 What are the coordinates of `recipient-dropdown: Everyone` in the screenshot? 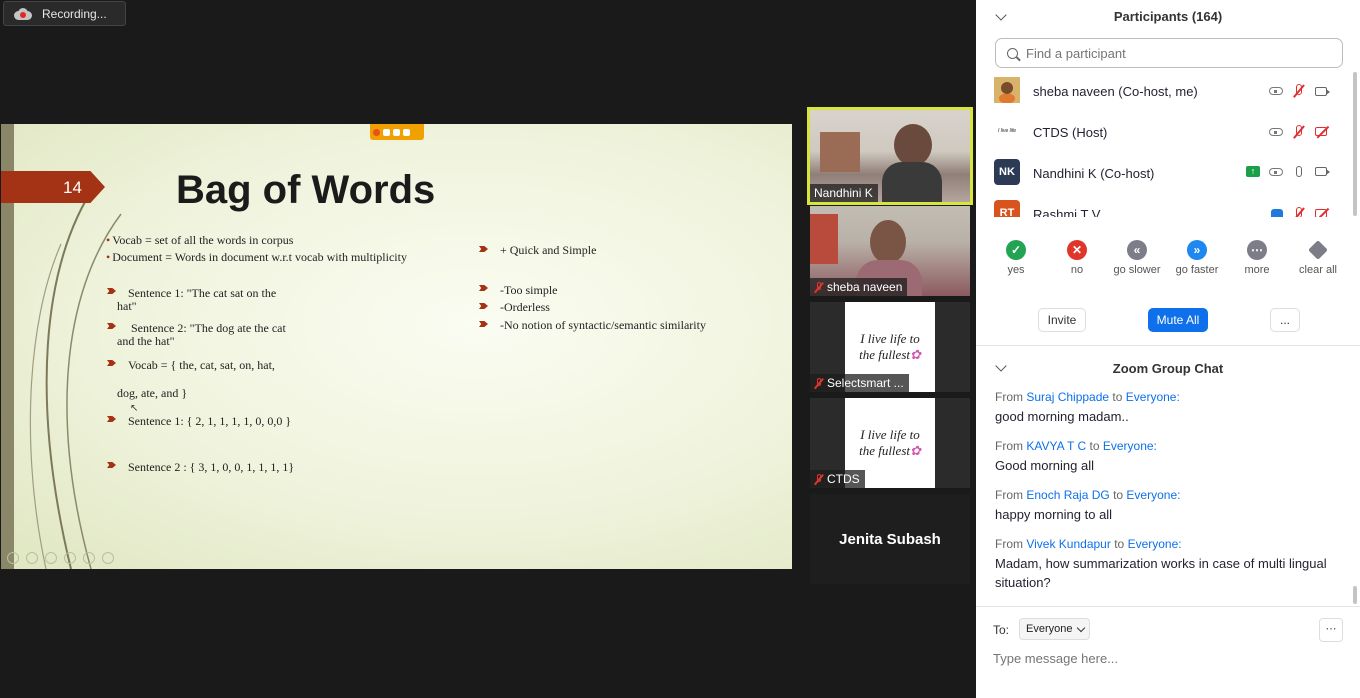 It's located at (1054, 629).